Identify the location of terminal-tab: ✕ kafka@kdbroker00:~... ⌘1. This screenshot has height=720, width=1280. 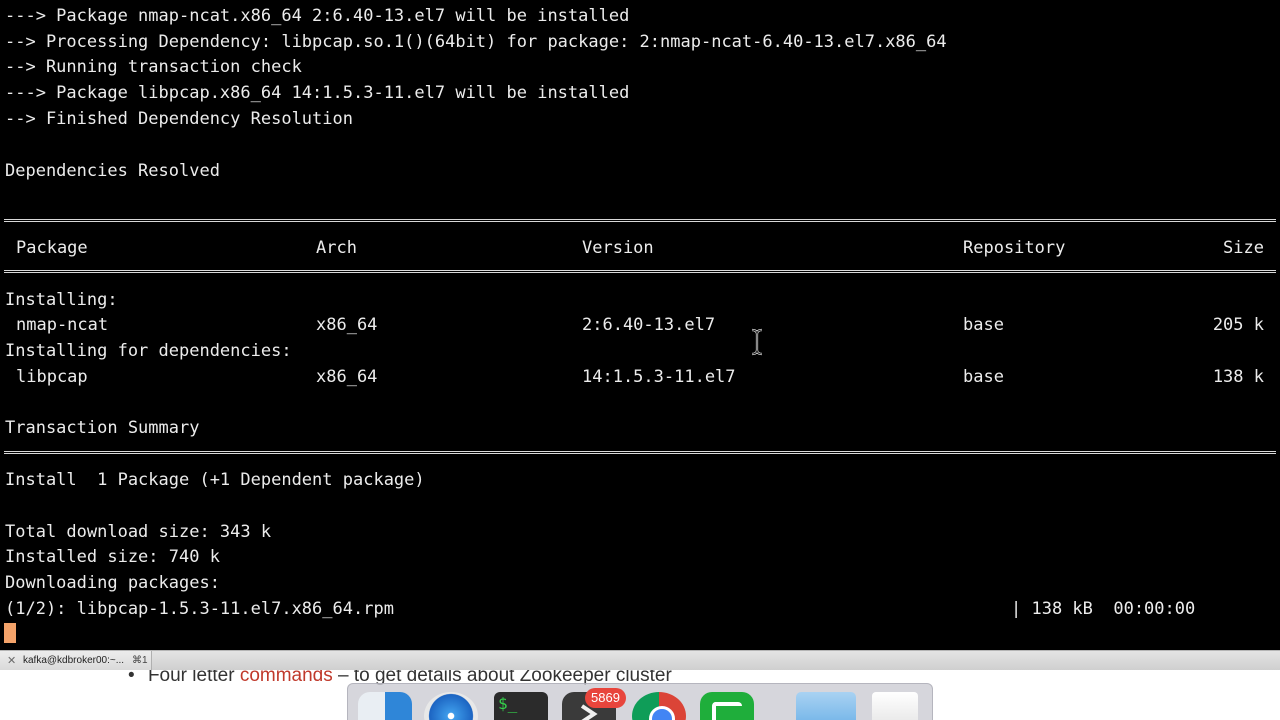
(76, 660).